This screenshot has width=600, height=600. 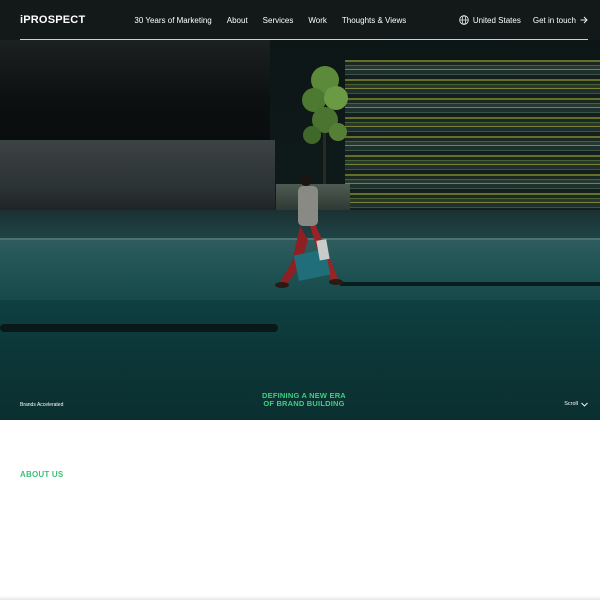 I want to click on nav-link-30-years: 30 Years of Marketing, so click(x=172, y=20).